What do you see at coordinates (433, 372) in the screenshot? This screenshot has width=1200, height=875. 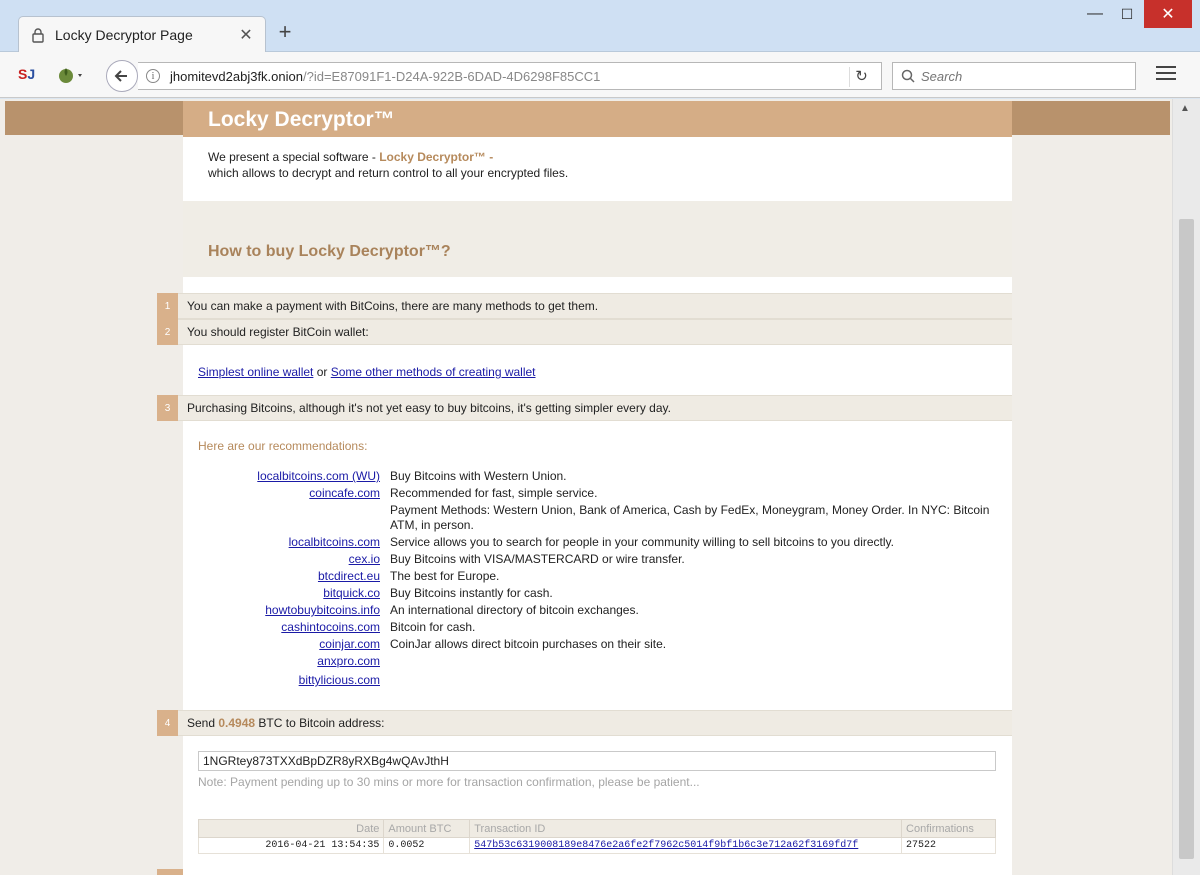 I see `other-wallet-methods-link: Some other methods of creating wallet` at bounding box center [433, 372].